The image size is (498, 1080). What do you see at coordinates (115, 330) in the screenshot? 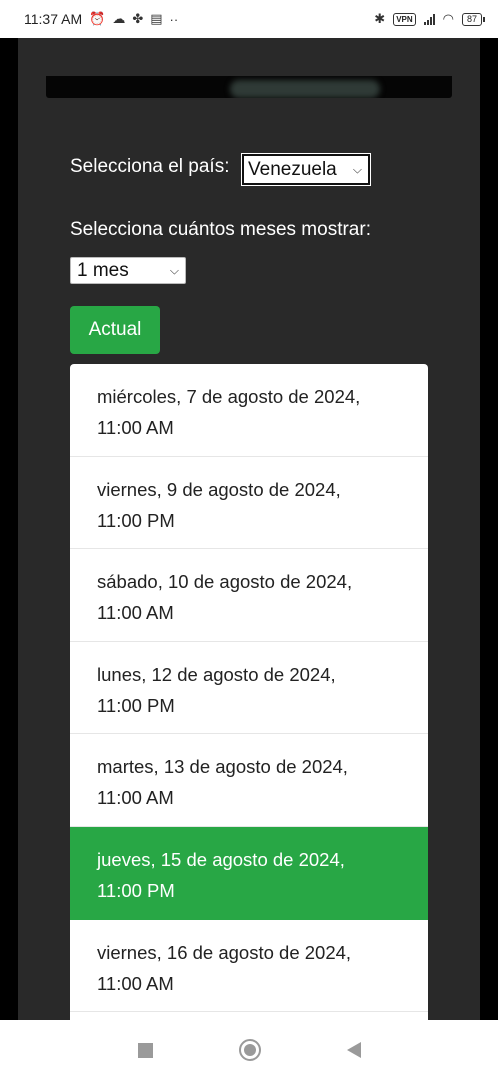
I see `actual-button: Actual` at bounding box center [115, 330].